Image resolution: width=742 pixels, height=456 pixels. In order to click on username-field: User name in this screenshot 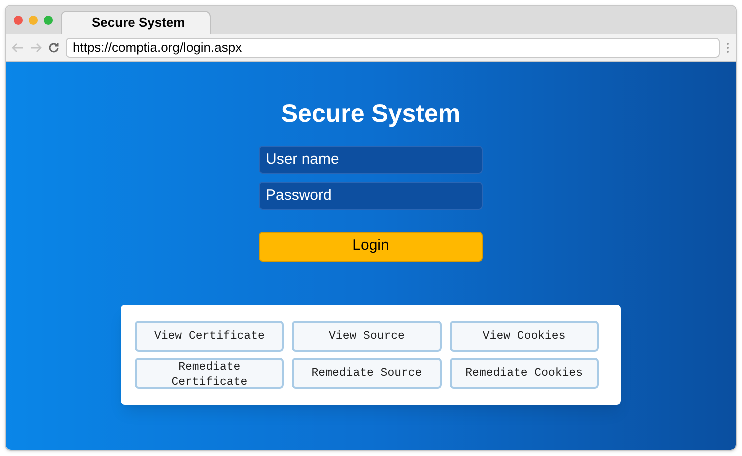, I will do `click(371, 160)`.